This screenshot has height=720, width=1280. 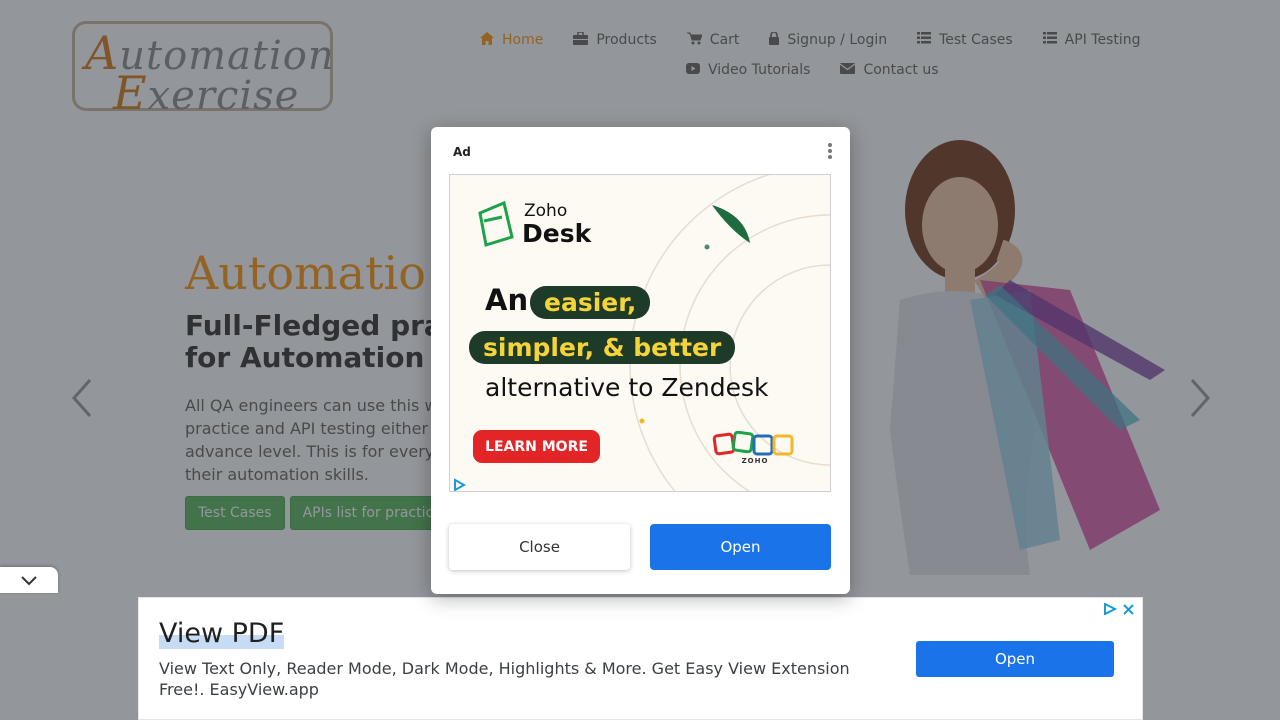 What do you see at coordinates (546, 211) in the screenshot?
I see `brand-name-top: Zoho` at bounding box center [546, 211].